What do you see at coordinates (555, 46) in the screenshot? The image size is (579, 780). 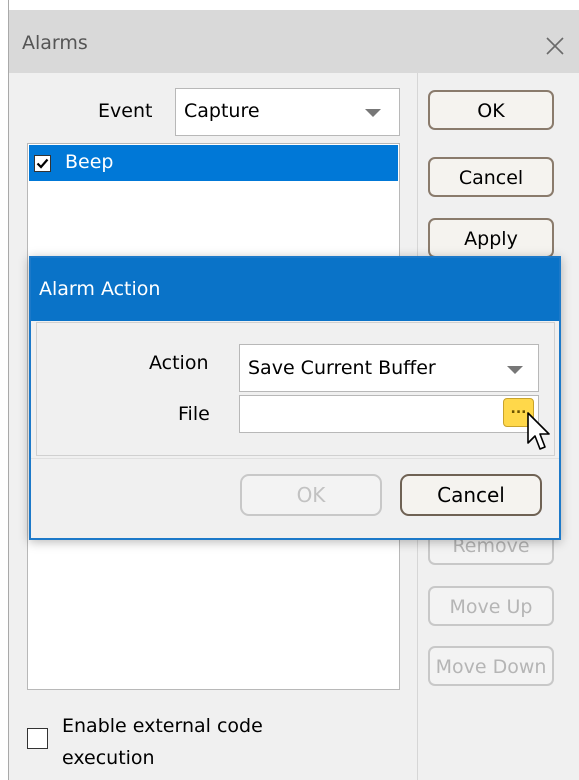 I see `close-icon` at bounding box center [555, 46].